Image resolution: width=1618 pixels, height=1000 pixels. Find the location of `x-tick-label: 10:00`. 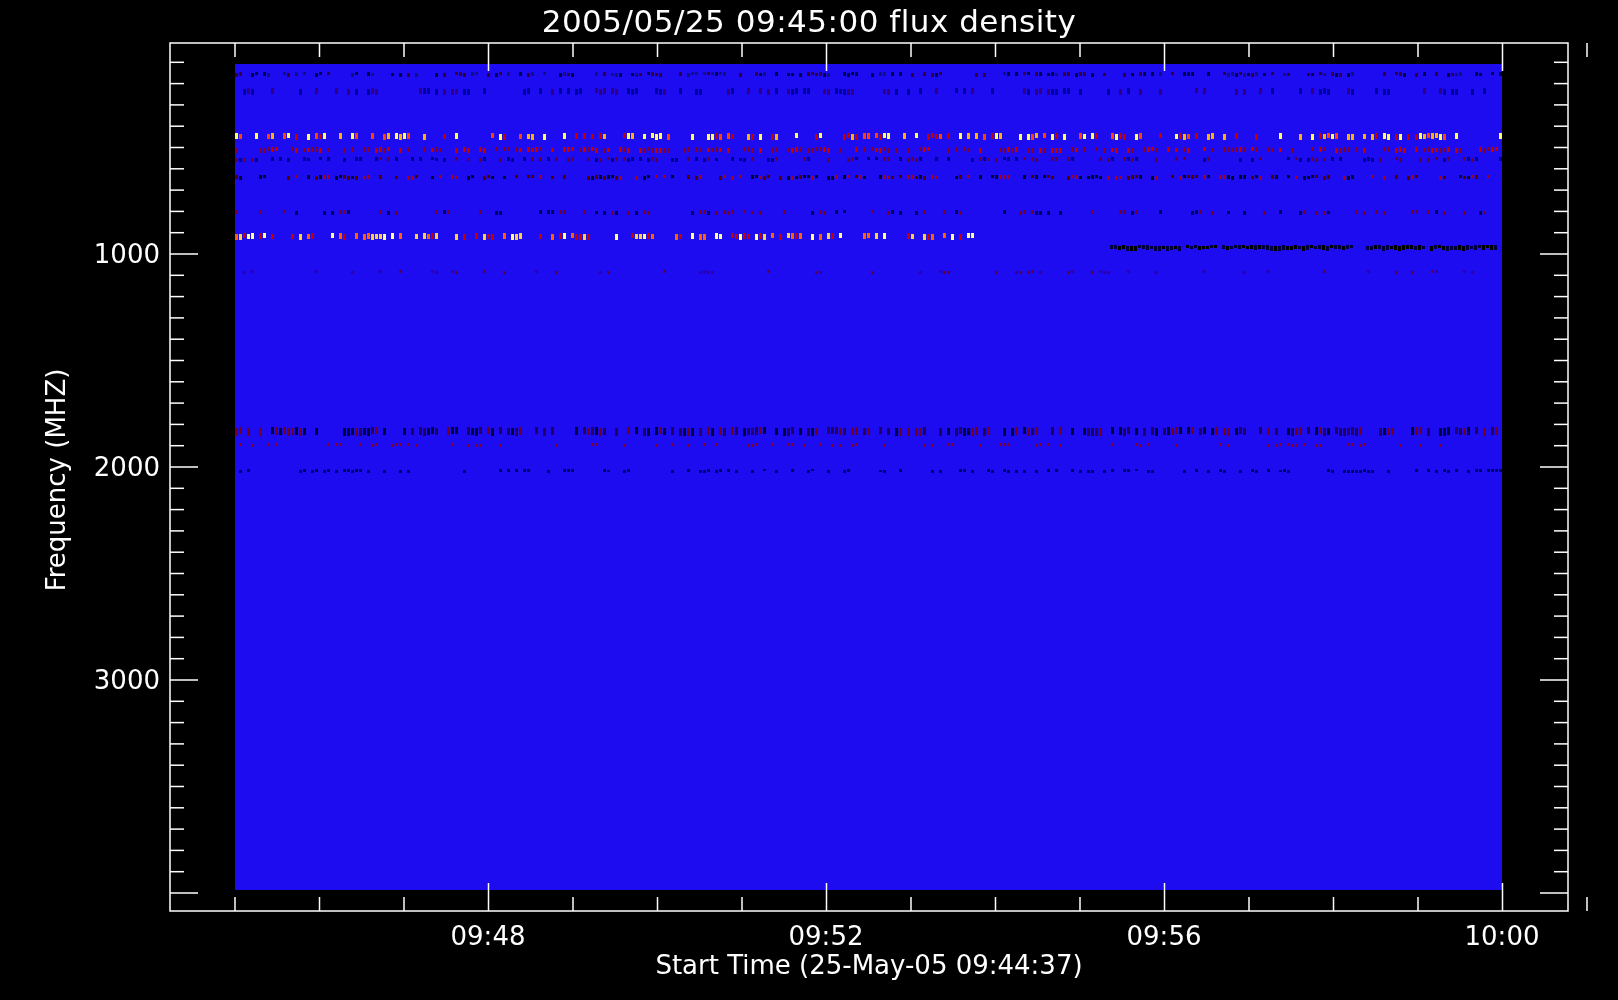

x-tick-label: 10:00 is located at coordinates (1502, 936).